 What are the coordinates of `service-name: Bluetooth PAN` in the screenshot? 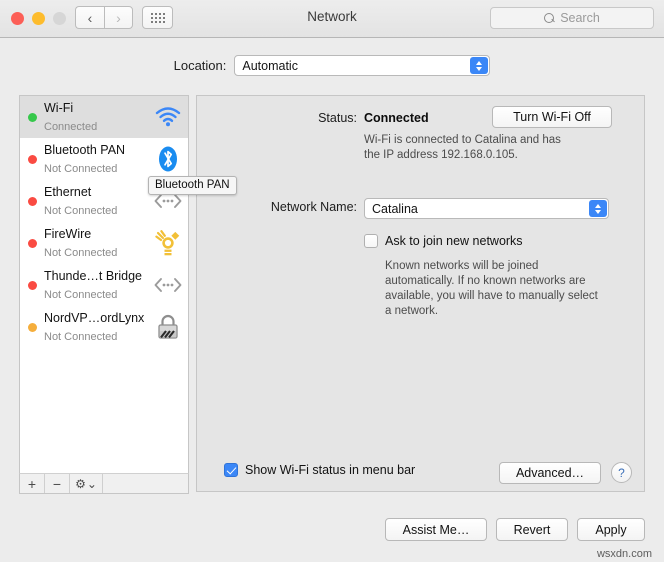 It's located at (85, 150).